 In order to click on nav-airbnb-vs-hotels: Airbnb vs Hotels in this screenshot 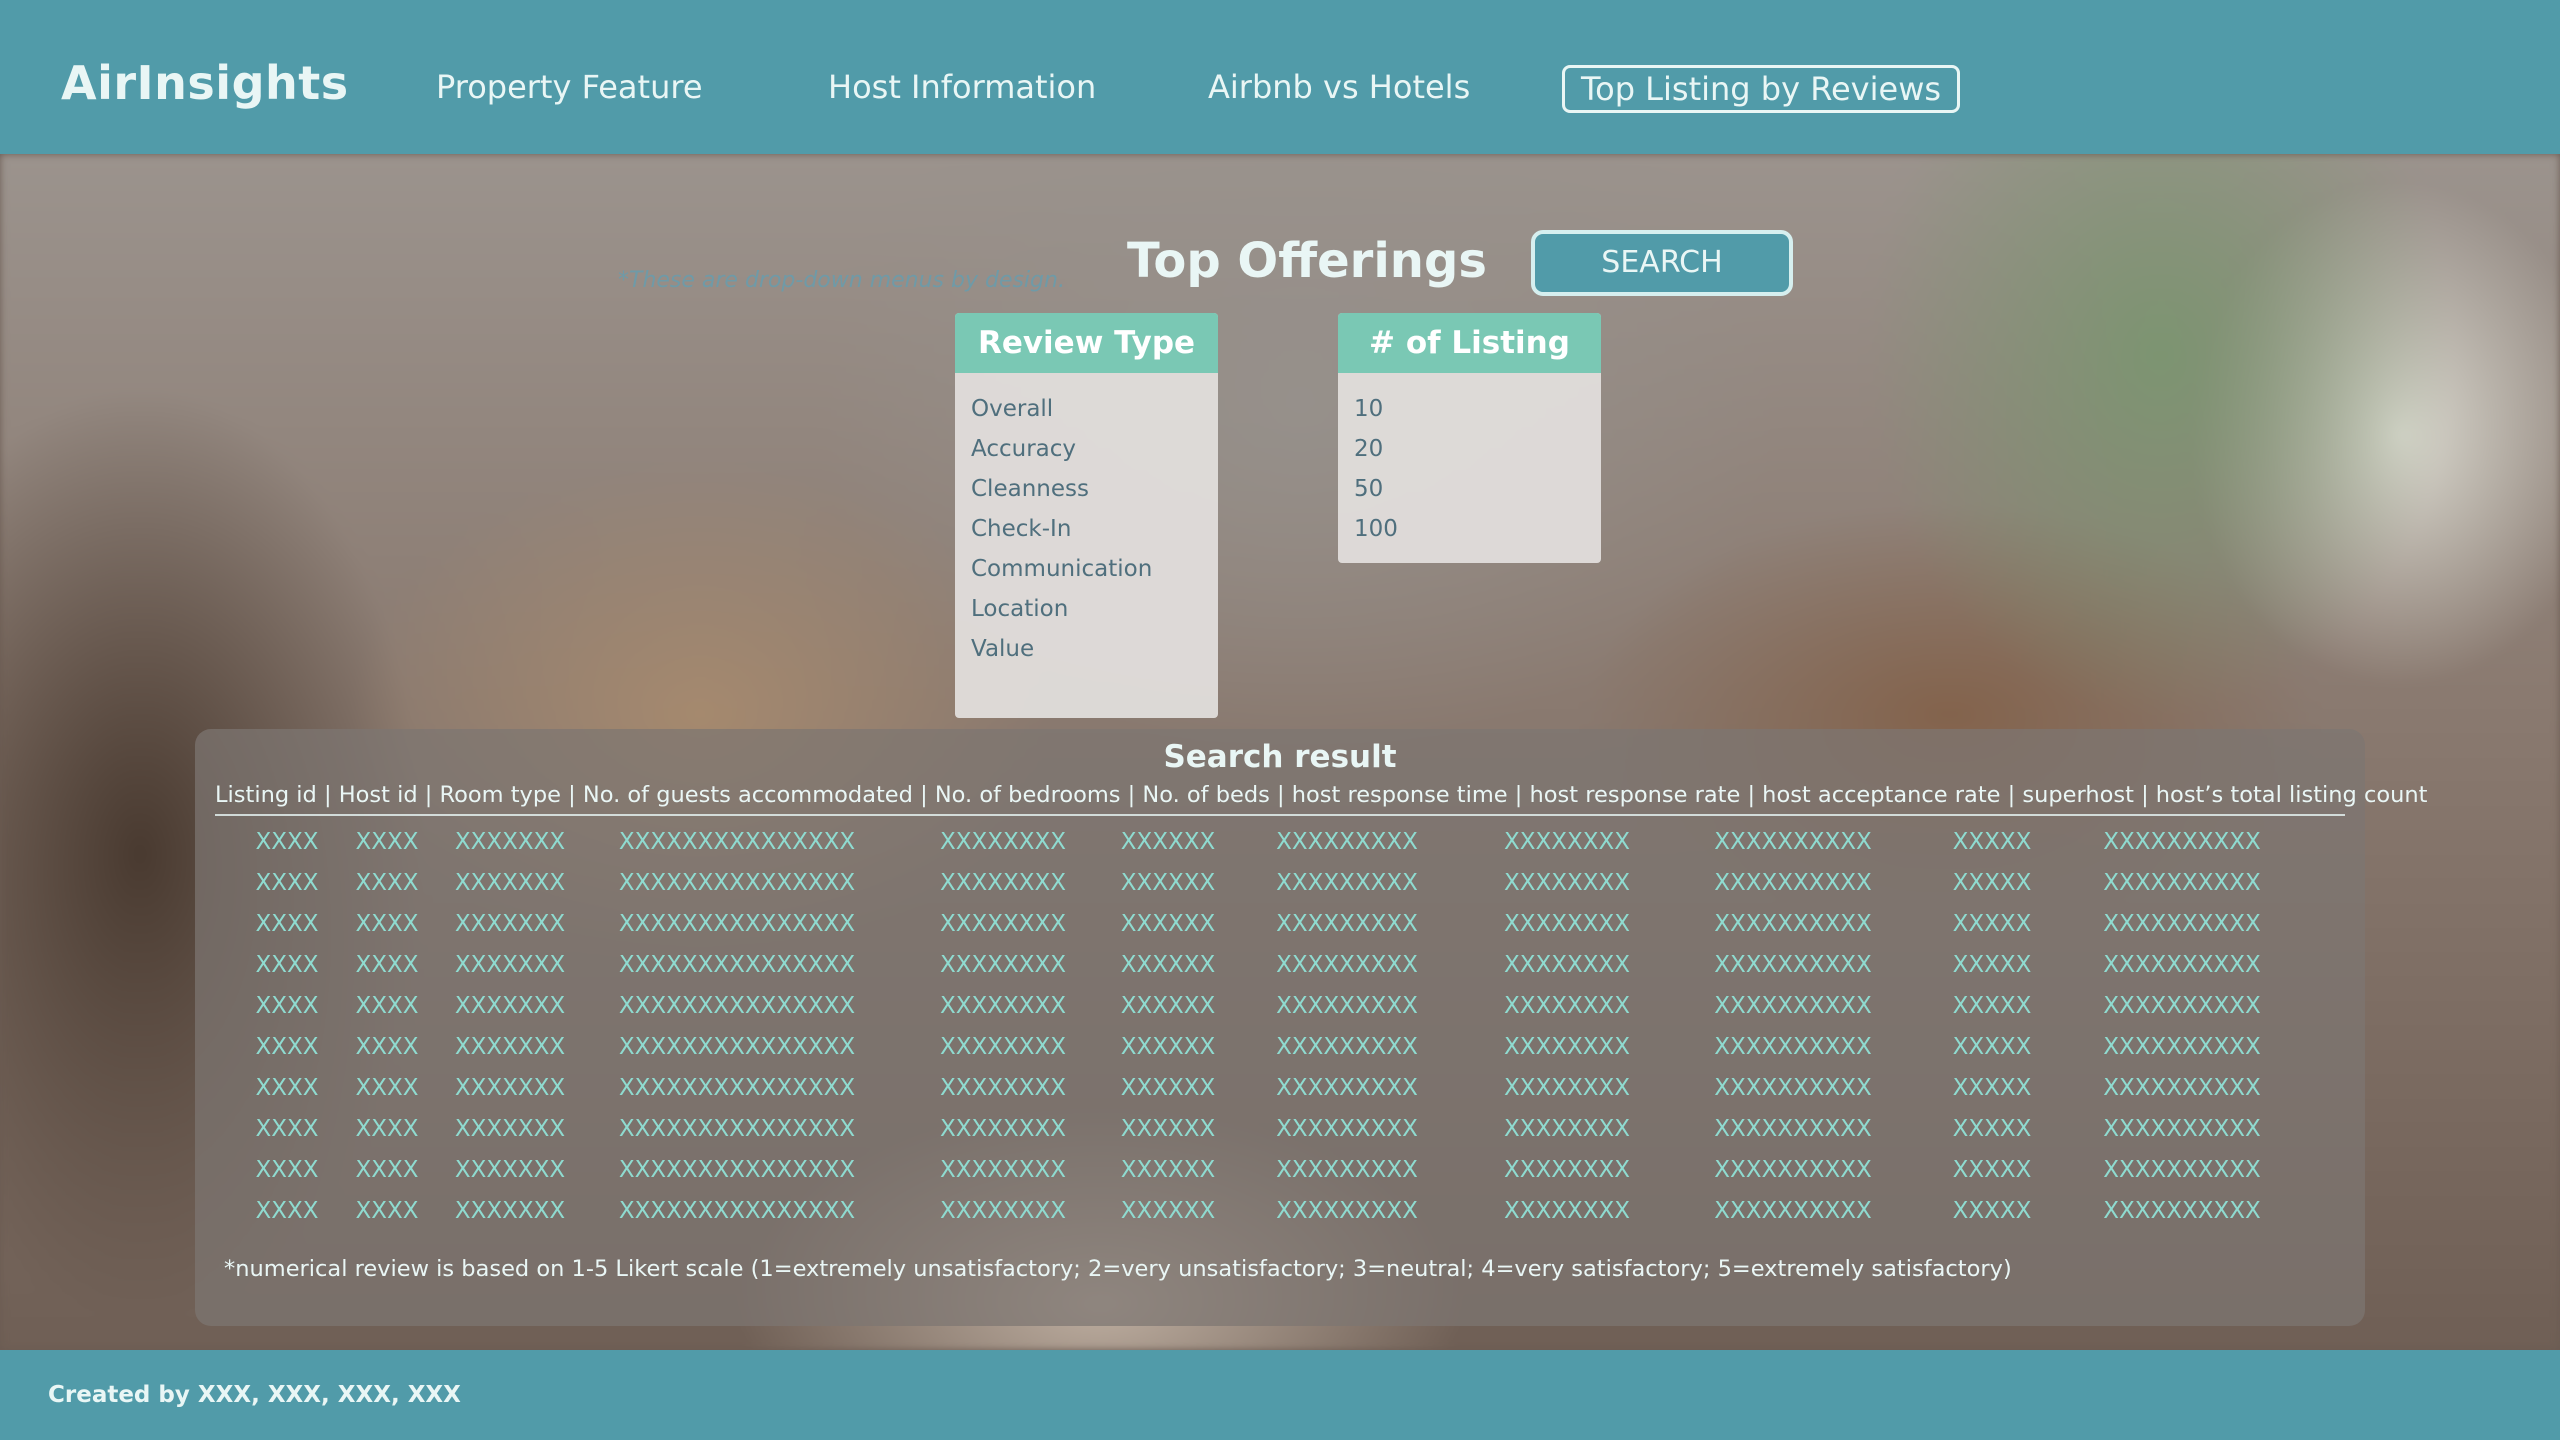, I will do `click(1339, 87)`.